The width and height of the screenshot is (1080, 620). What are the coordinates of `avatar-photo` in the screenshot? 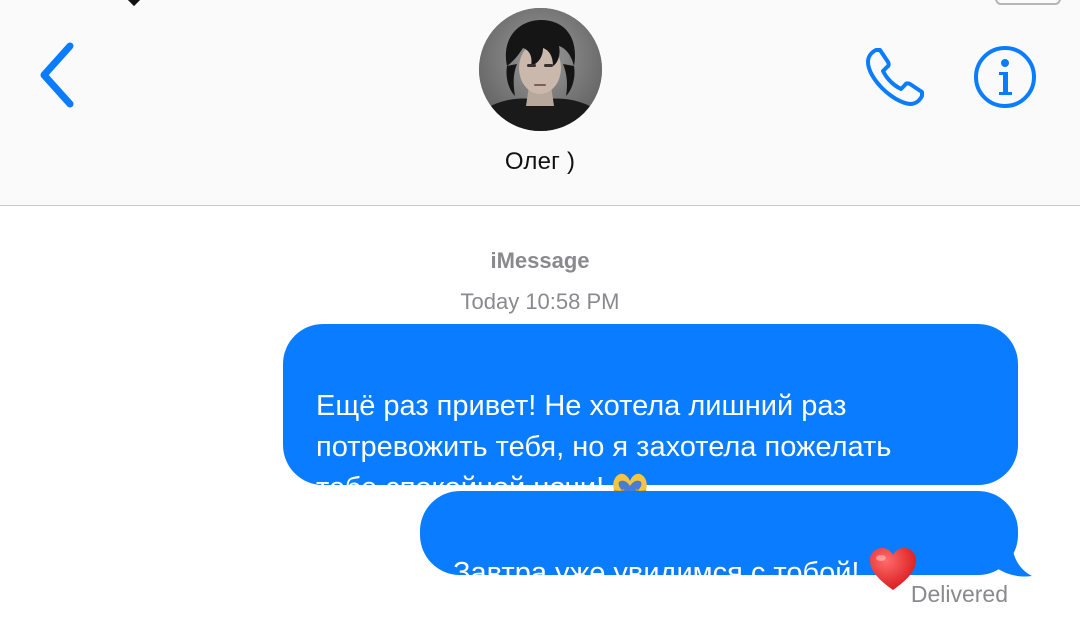 It's located at (540, 69).